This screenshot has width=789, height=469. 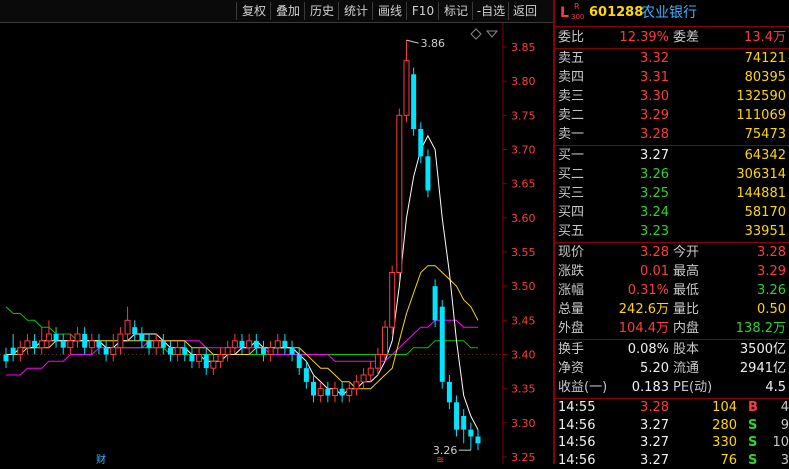 What do you see at coordinates (761, 96) in the screenshot?
I see `ask-volume: 132590` at bounding box center [761, 96].